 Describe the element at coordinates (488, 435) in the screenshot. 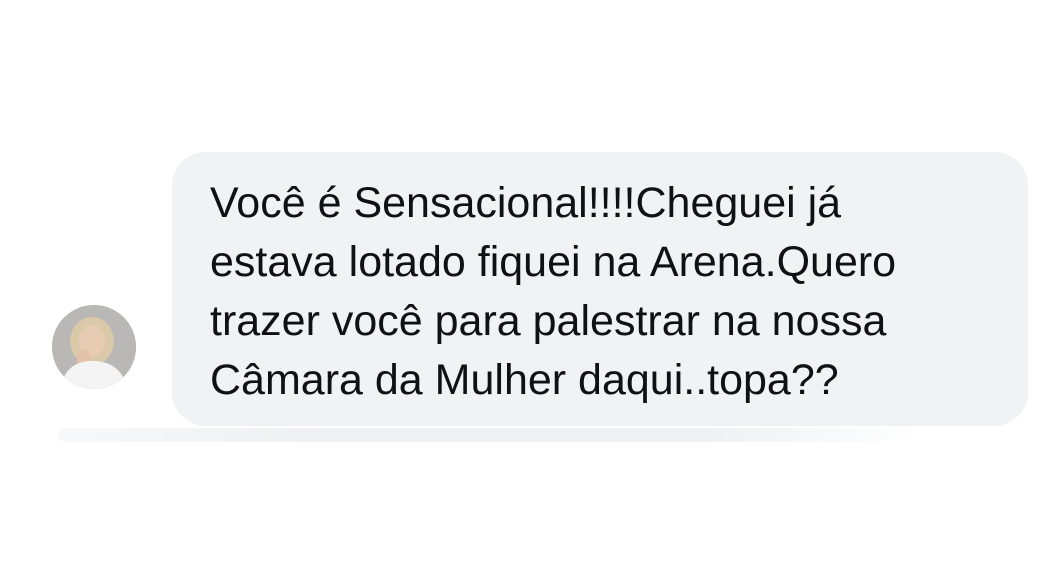

I see `message-shadow` at that location.